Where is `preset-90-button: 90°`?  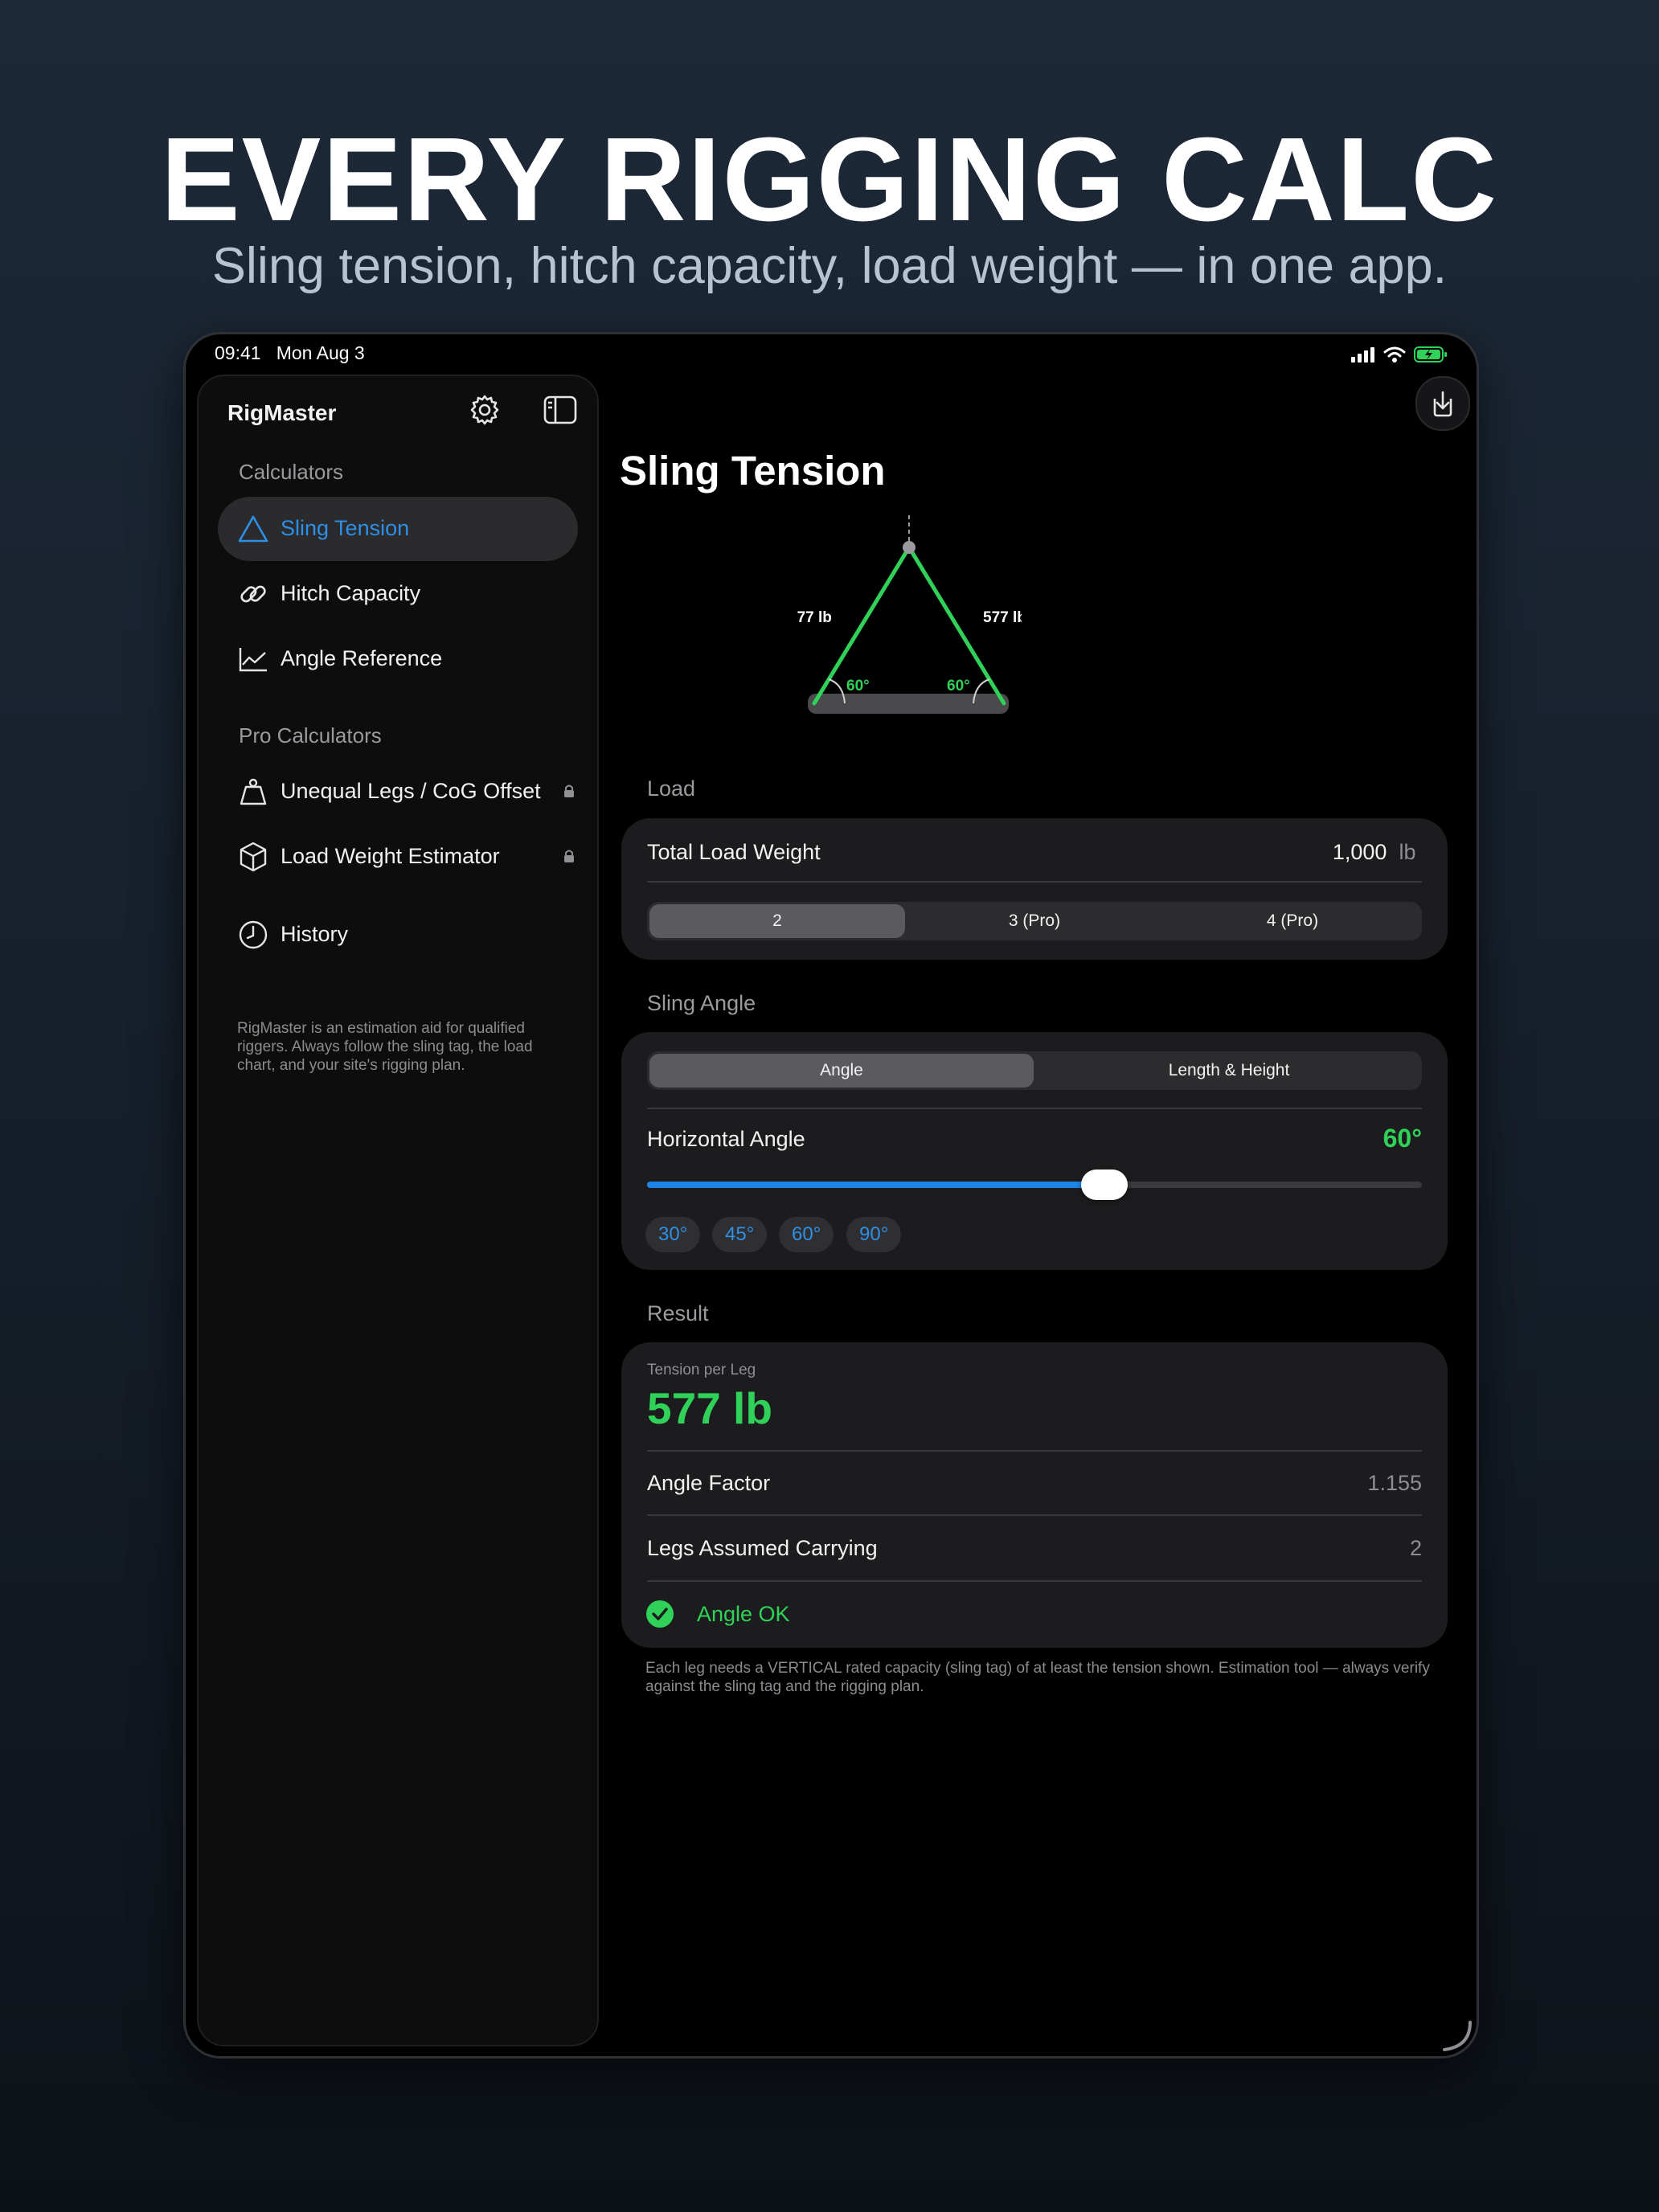
preset-90-button: 90° is located at coordinates (874, 1234).